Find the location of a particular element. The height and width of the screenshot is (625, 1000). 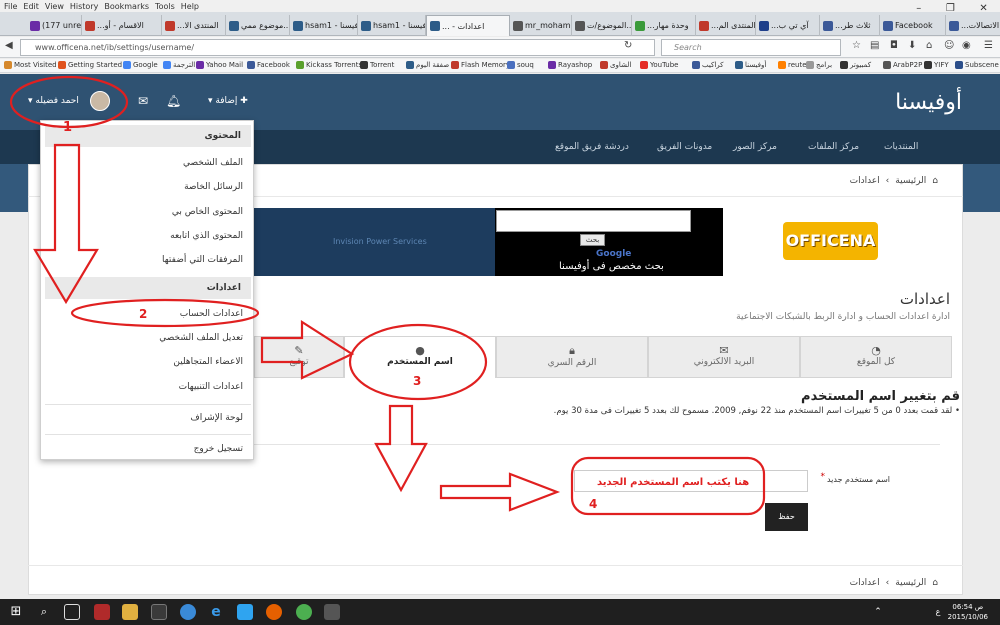

pocket-icon: ◘ is located at coordinates (894, 45).